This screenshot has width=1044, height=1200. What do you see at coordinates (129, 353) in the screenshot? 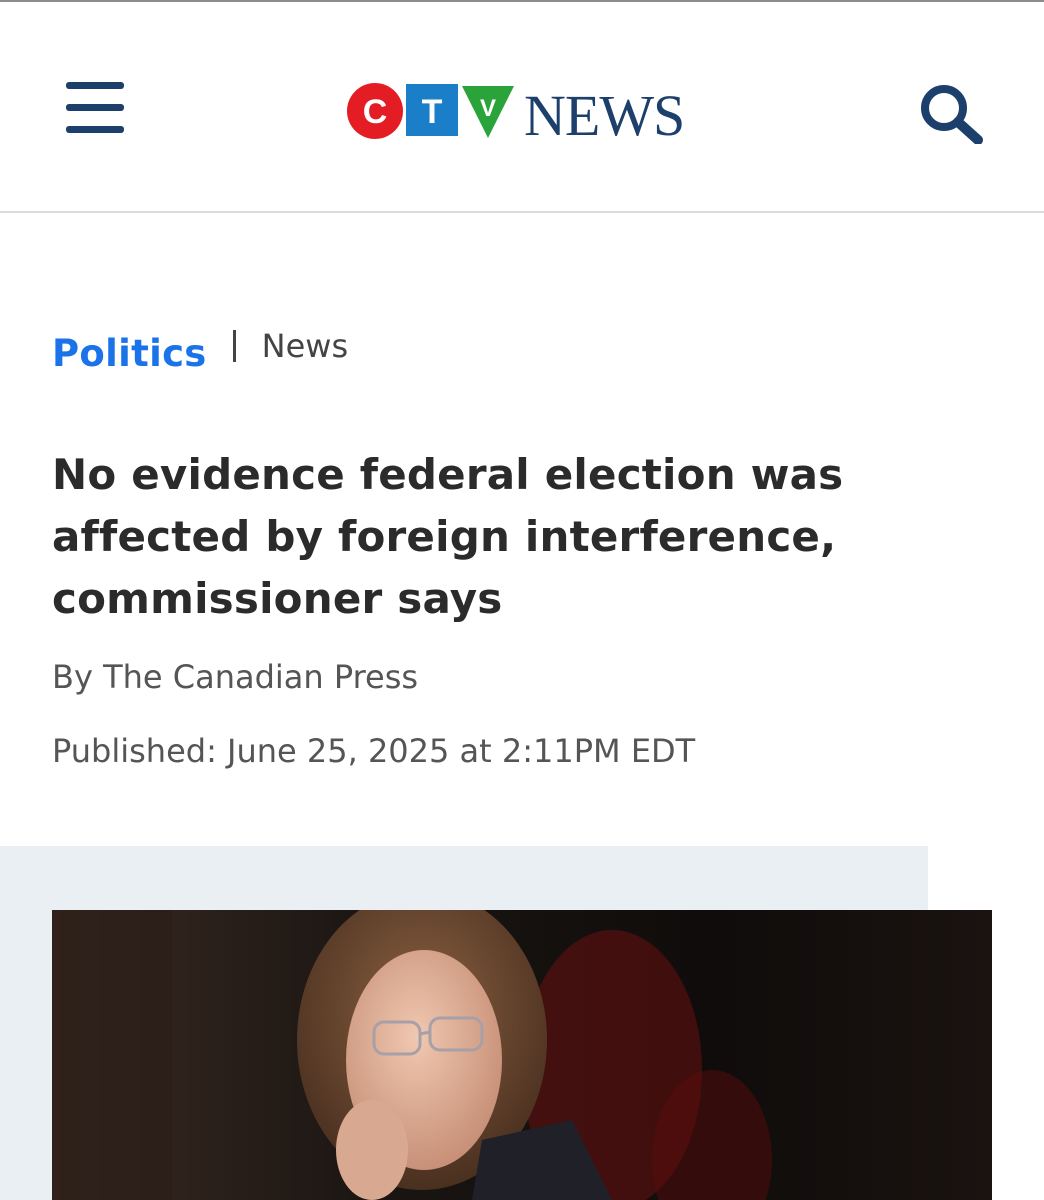
I see `breadcrumb-politics-link: Politics` at bounding box center [129, 353].